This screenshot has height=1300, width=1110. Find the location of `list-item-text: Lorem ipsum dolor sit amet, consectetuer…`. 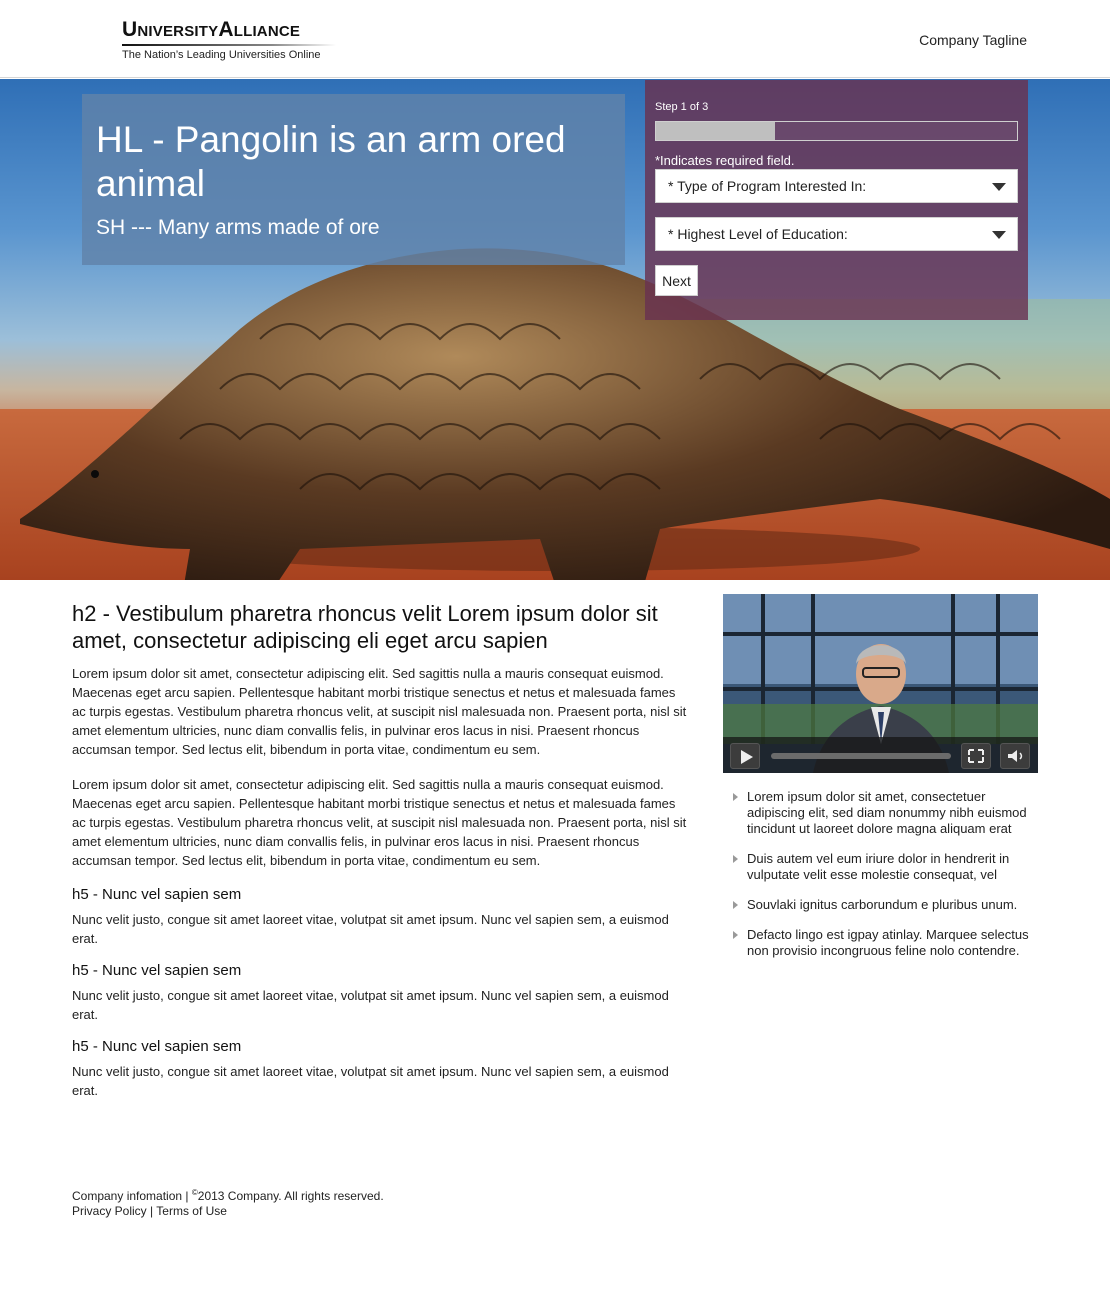

list-item-text: Lorem ipsum dolor sit amet, consectetuer… is located at coordinates (887, 812).